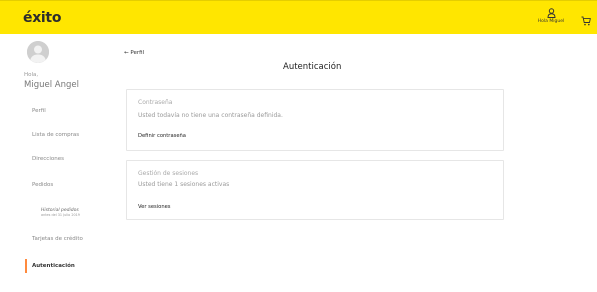  I want to click on account-button: Hola Miguel, so click(551, 20).